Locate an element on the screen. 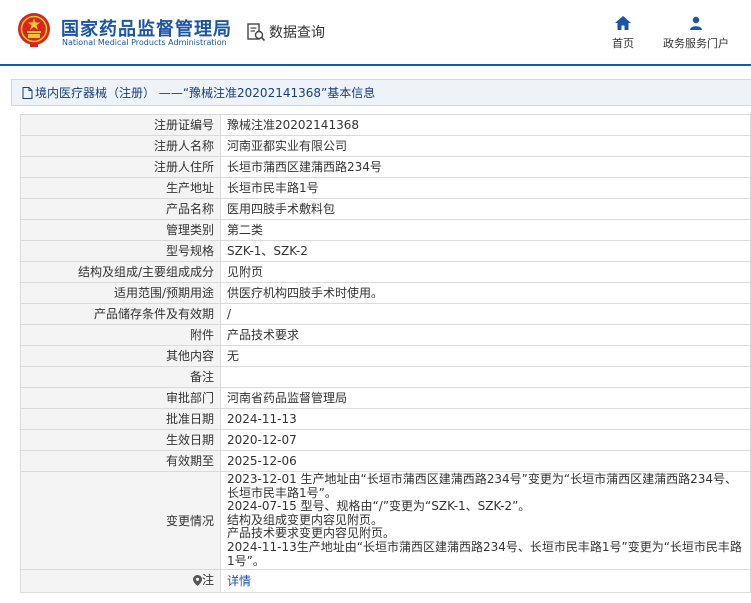 Image resolution: width=751 pixels, height=603 pixels. field-value: / is located at coordinates (485, 314).